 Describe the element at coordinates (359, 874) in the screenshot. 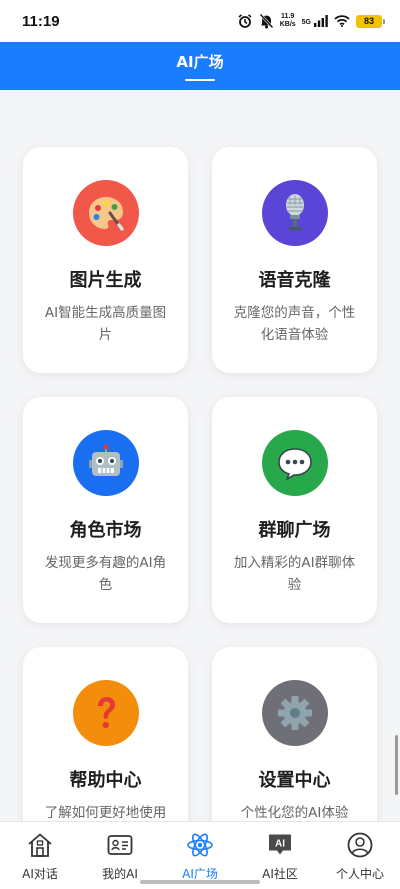

I see `nav-label: 个人中心` at that location.